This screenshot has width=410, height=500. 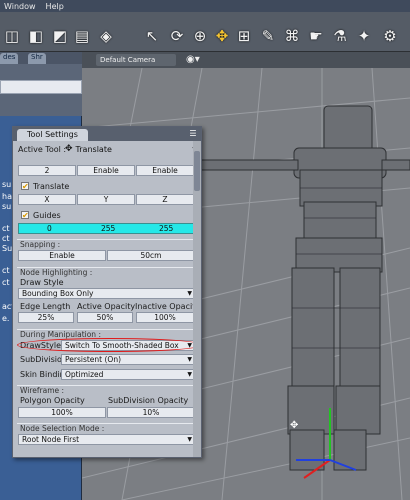 What do you see at coordinates (205, 6) in the screenshot?
I see `menu-bar: Window Help` at bounding box center [205, 6].